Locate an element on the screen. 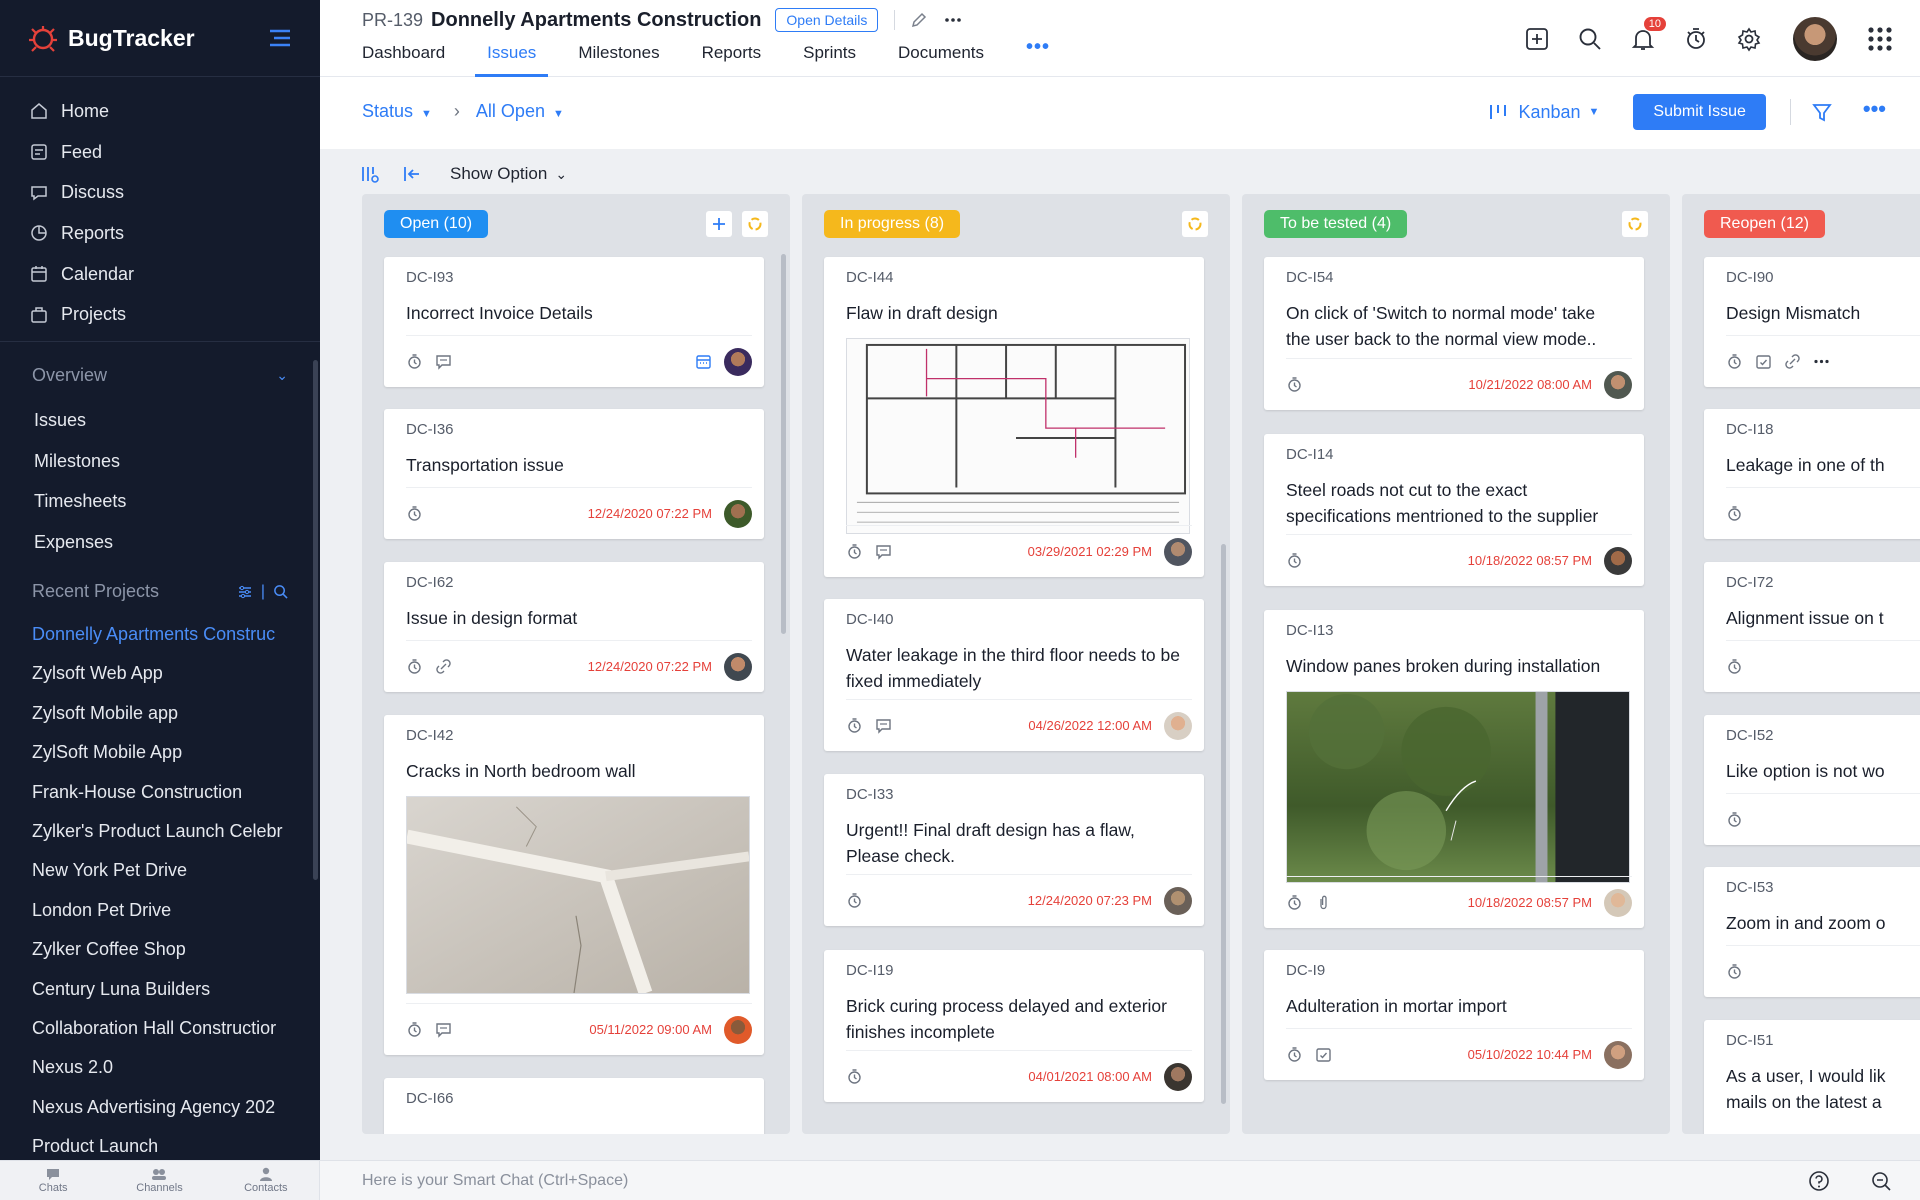 The height and width of the screenshot is (1200, 1920). hamburger-menu-icon is located at coordinates (280, 38).